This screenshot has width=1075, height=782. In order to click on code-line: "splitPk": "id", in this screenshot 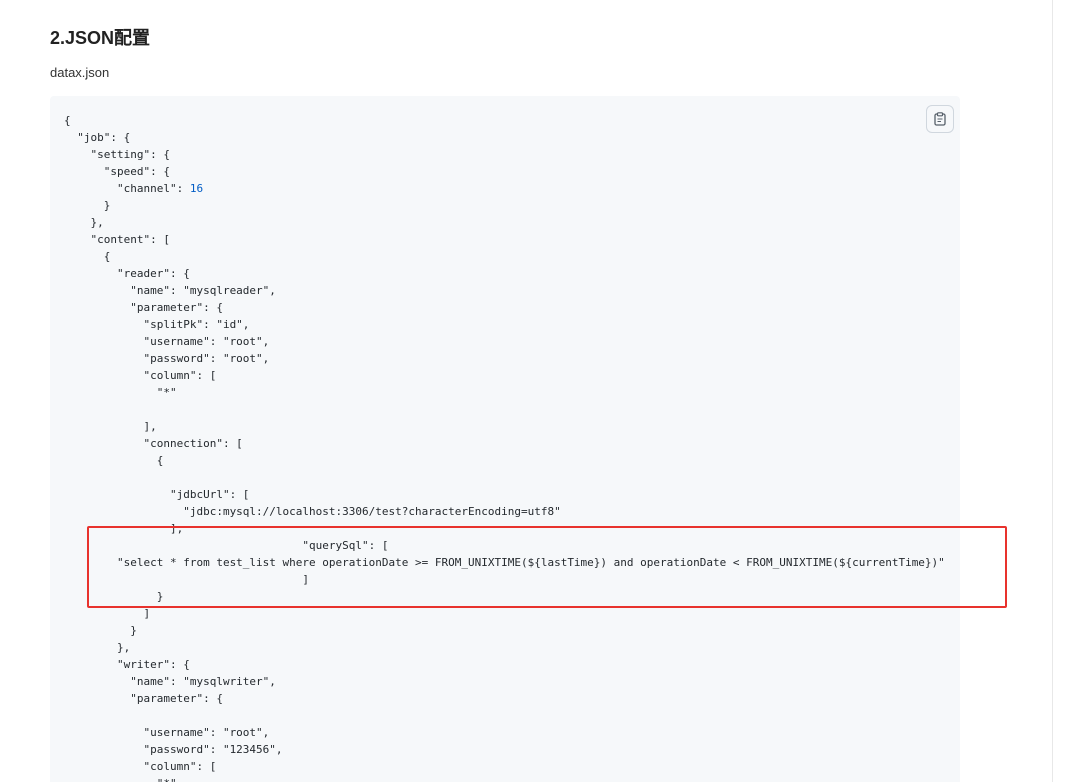, I will do `click(157, 324)`.